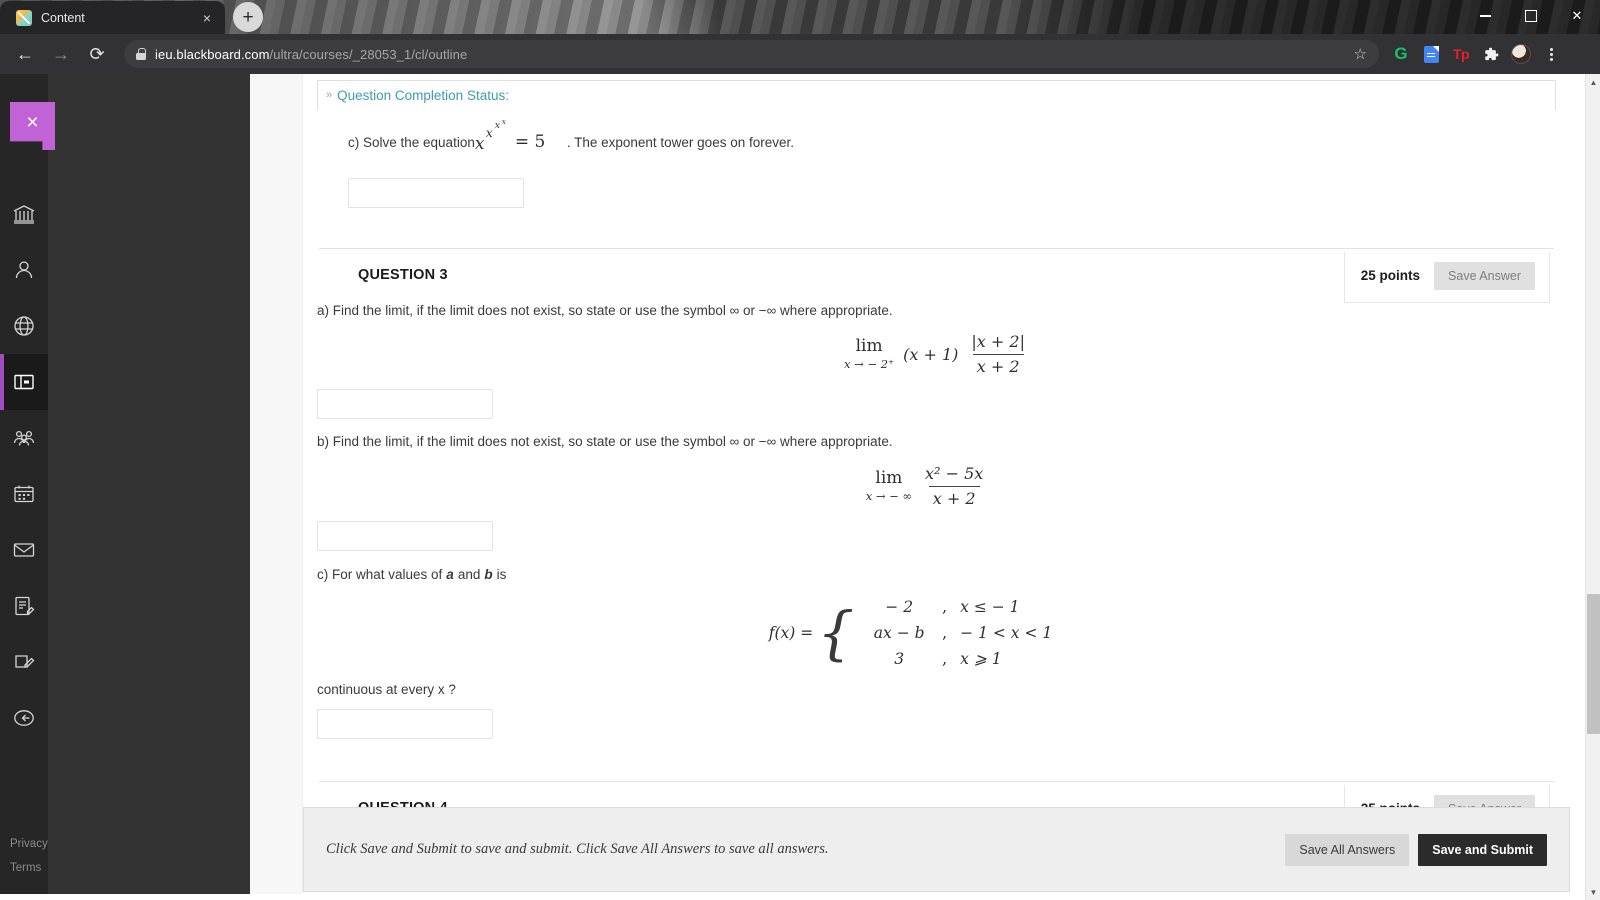 The image size is (1600, 900). I want to click on blackboard-left-rail: Privacy Terms, so click(24, 487).